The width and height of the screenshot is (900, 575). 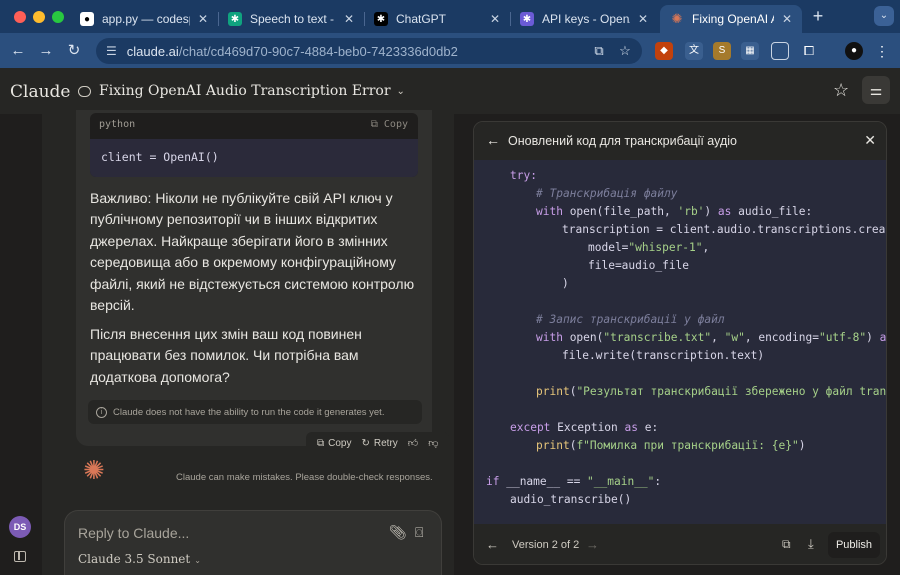 I want to click on close-icon: ✕, so click(x=870, y=140).